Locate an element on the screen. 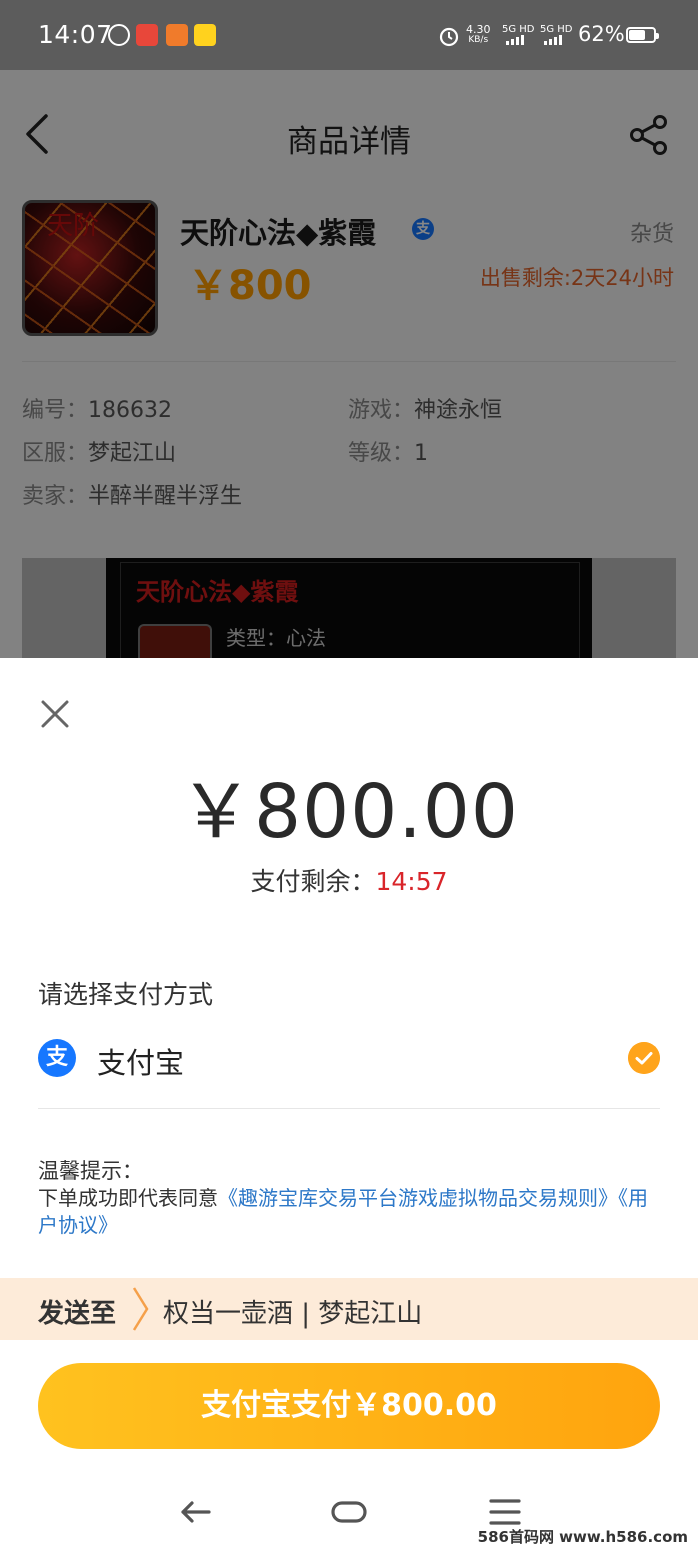 This screenshot has height=1553, width=698. nav-home-icon is located at coordinates (349, 1512).